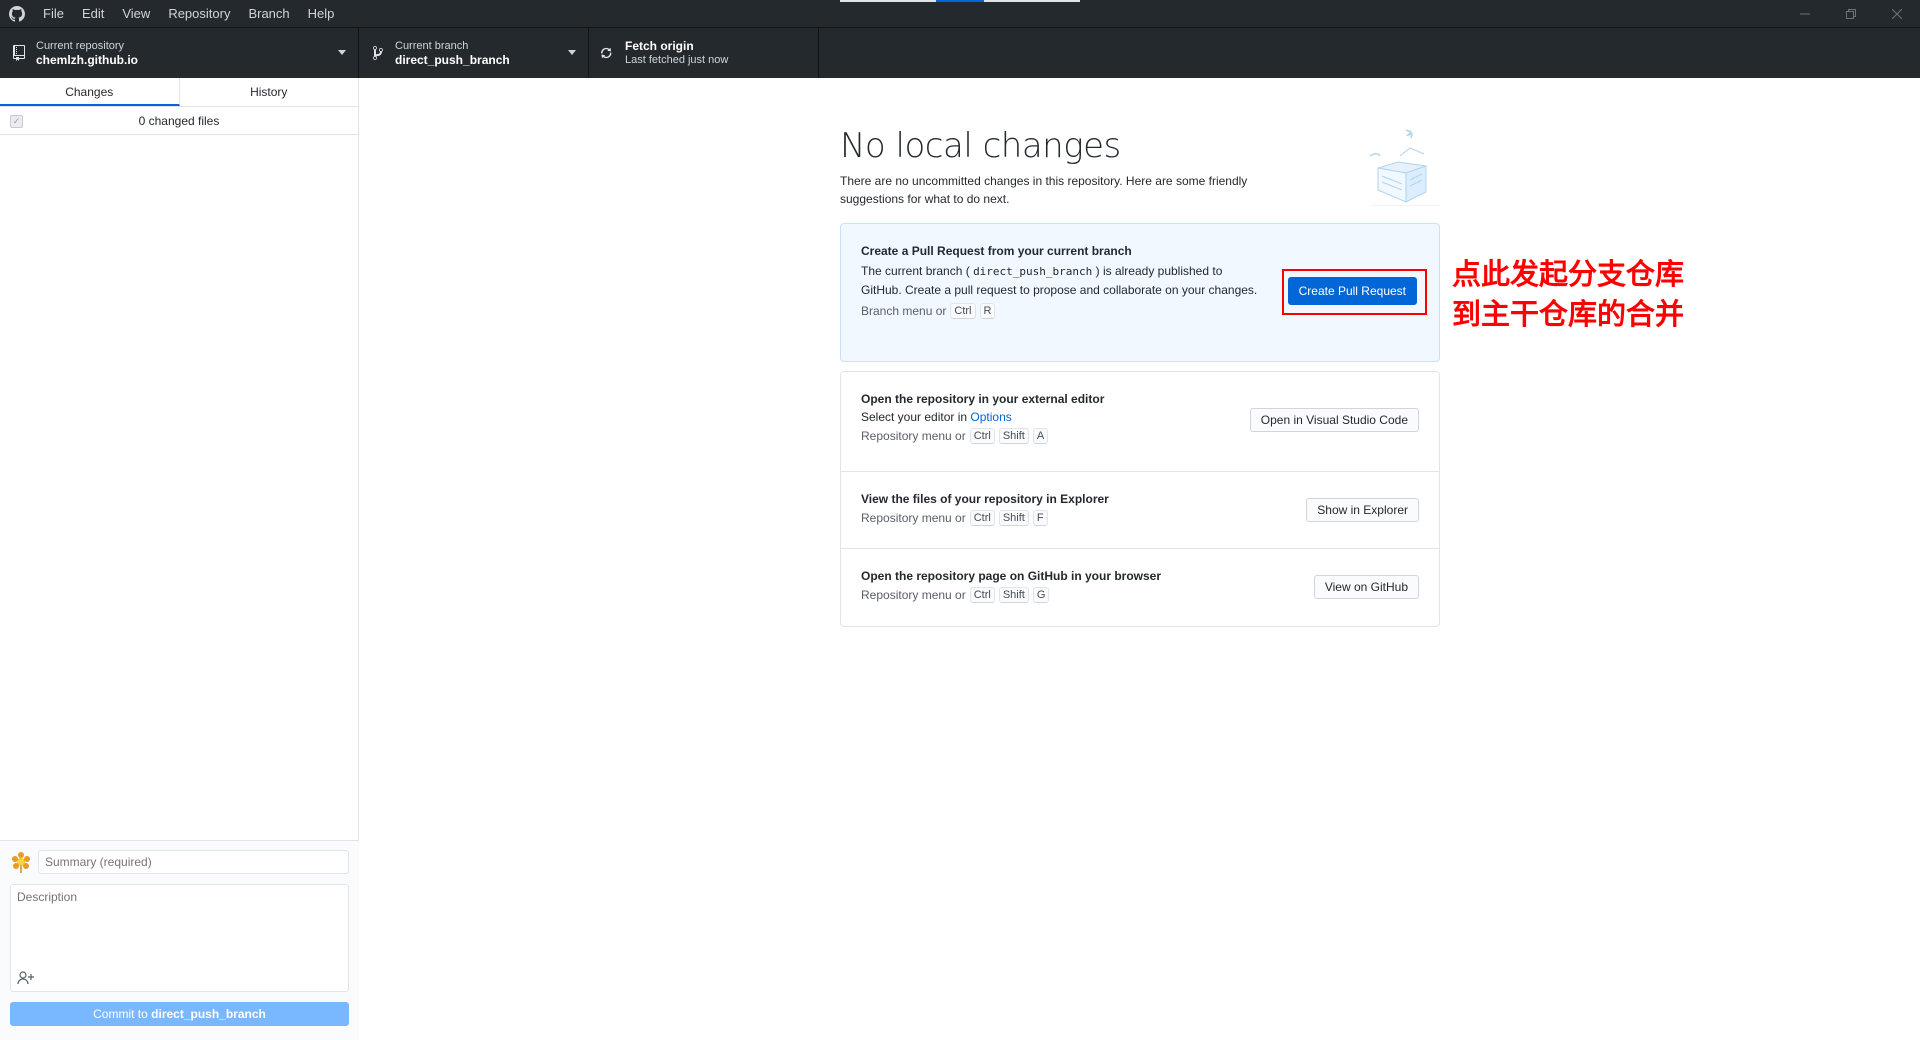  What do you see at coordinates (378, 53) in the screenshot?
I see `branch-icon` at bounding box center [378, 53].